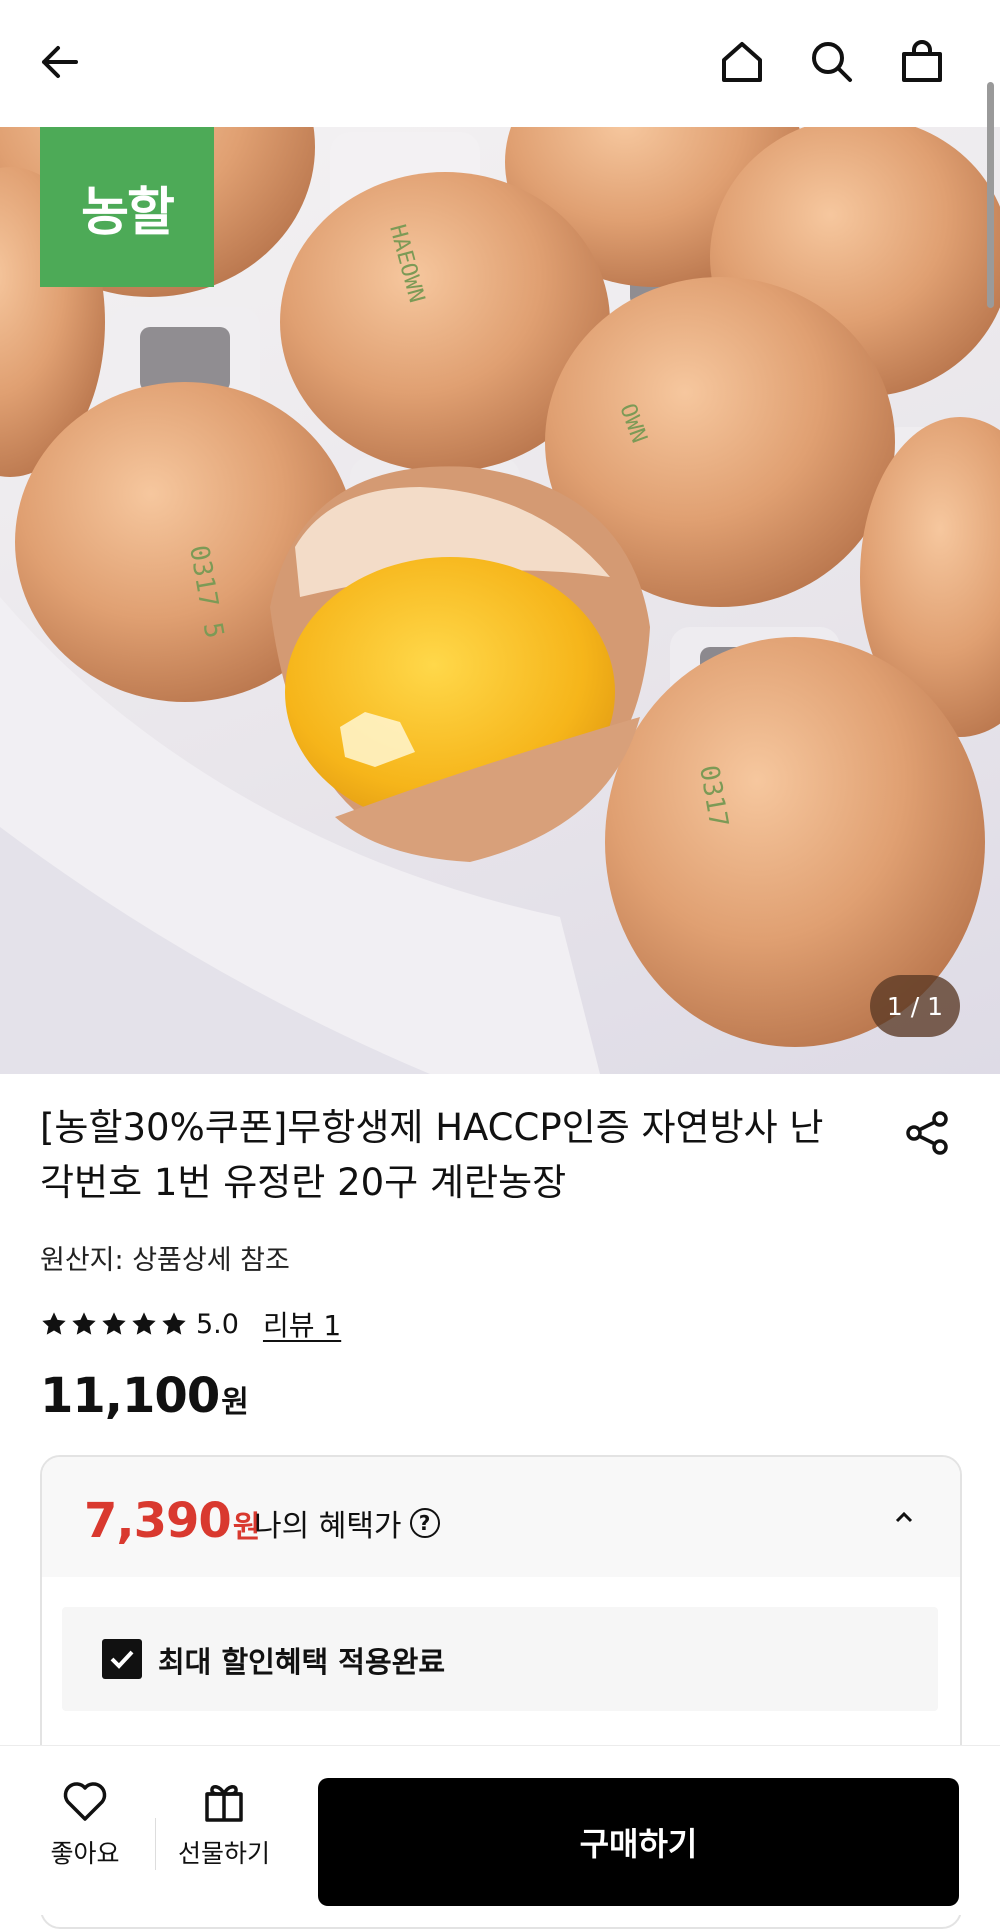 This screenshot has height=1929, width=1000. What do you see at coordinates (500, 63) in the screenshot?
I see `top-header` at bounding box center [500, 63].